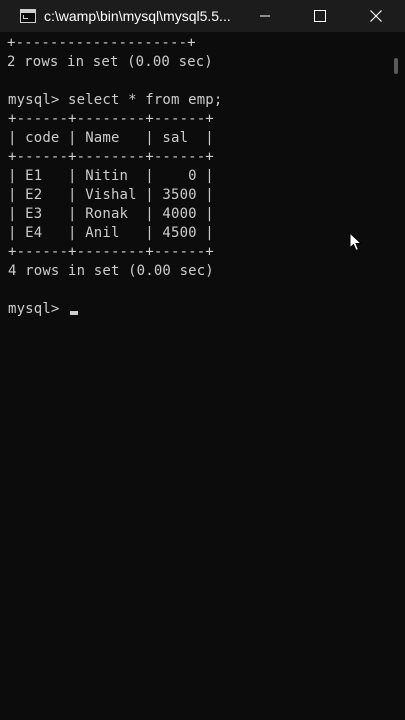  I want to click on terminal-line: | code | Name | sal |, so click(111, 138).